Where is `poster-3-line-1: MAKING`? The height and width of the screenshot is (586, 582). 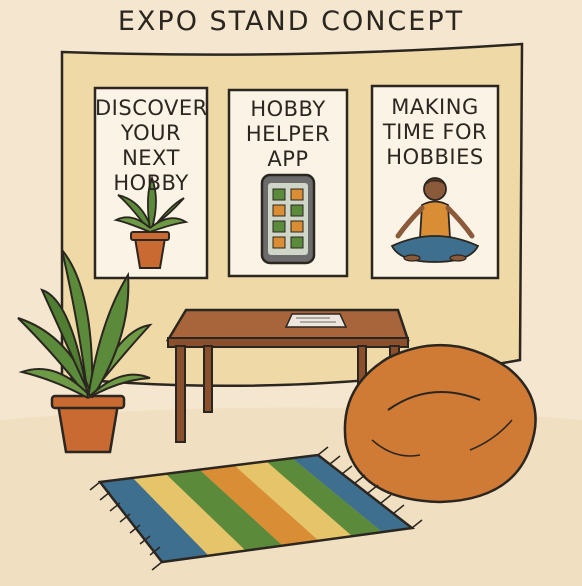 poster-3-line-1: MAKING is located at coordinates (435, 107).